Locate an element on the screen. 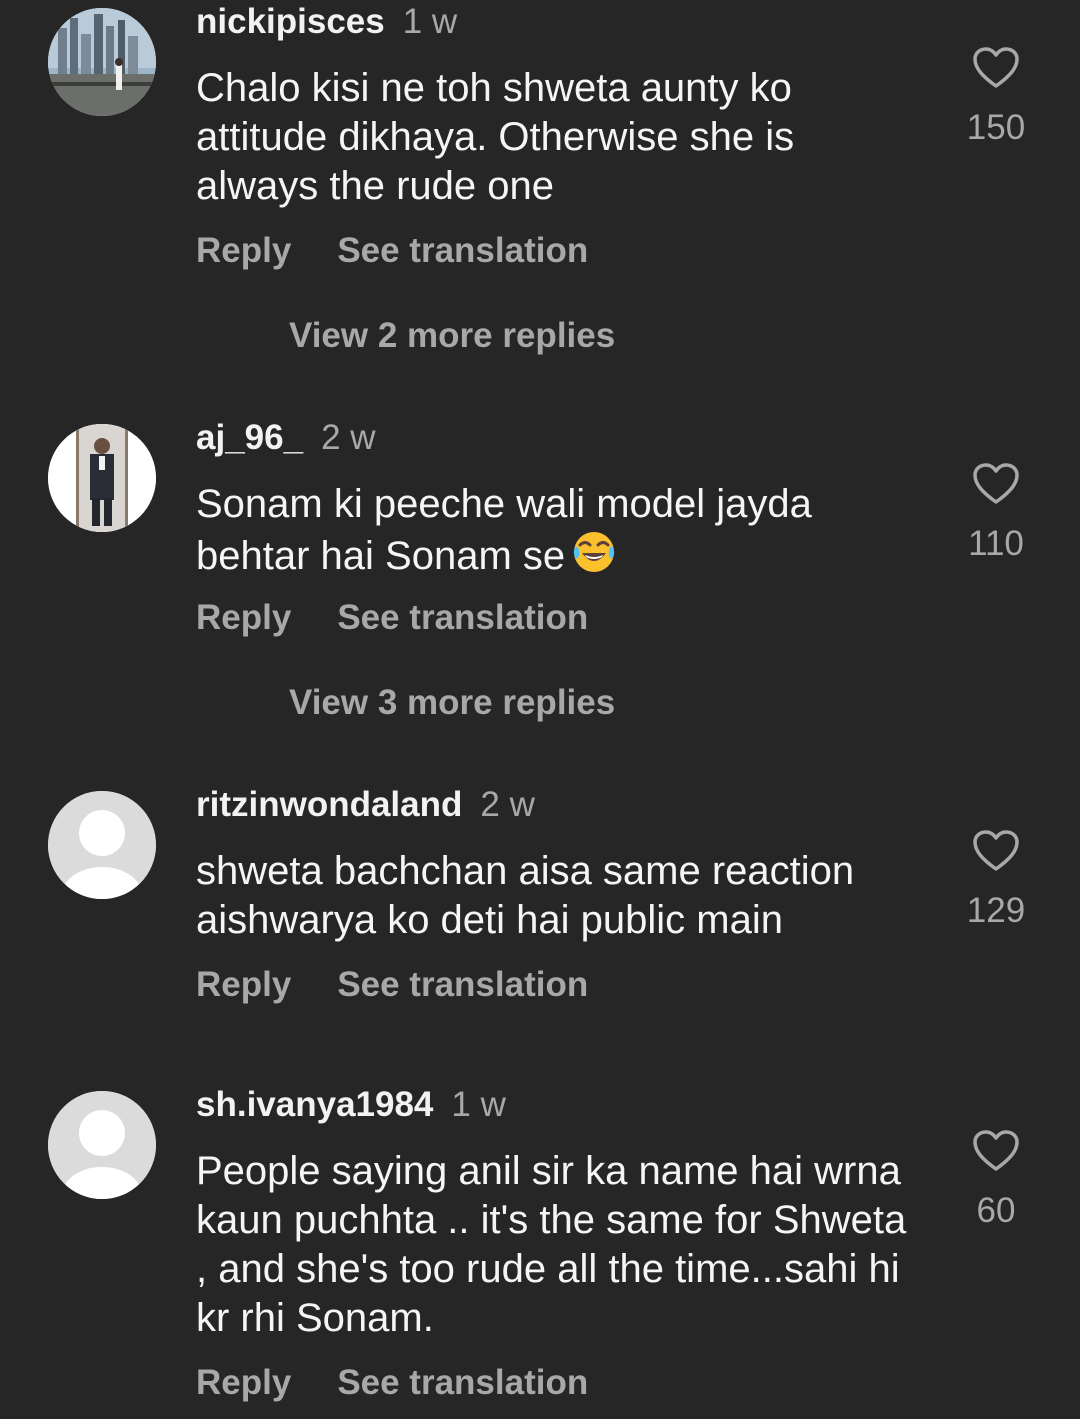 The width and height of the screenshot is (1080, 1419). username: ritzinwondaland is located at coordinates (329, 804).